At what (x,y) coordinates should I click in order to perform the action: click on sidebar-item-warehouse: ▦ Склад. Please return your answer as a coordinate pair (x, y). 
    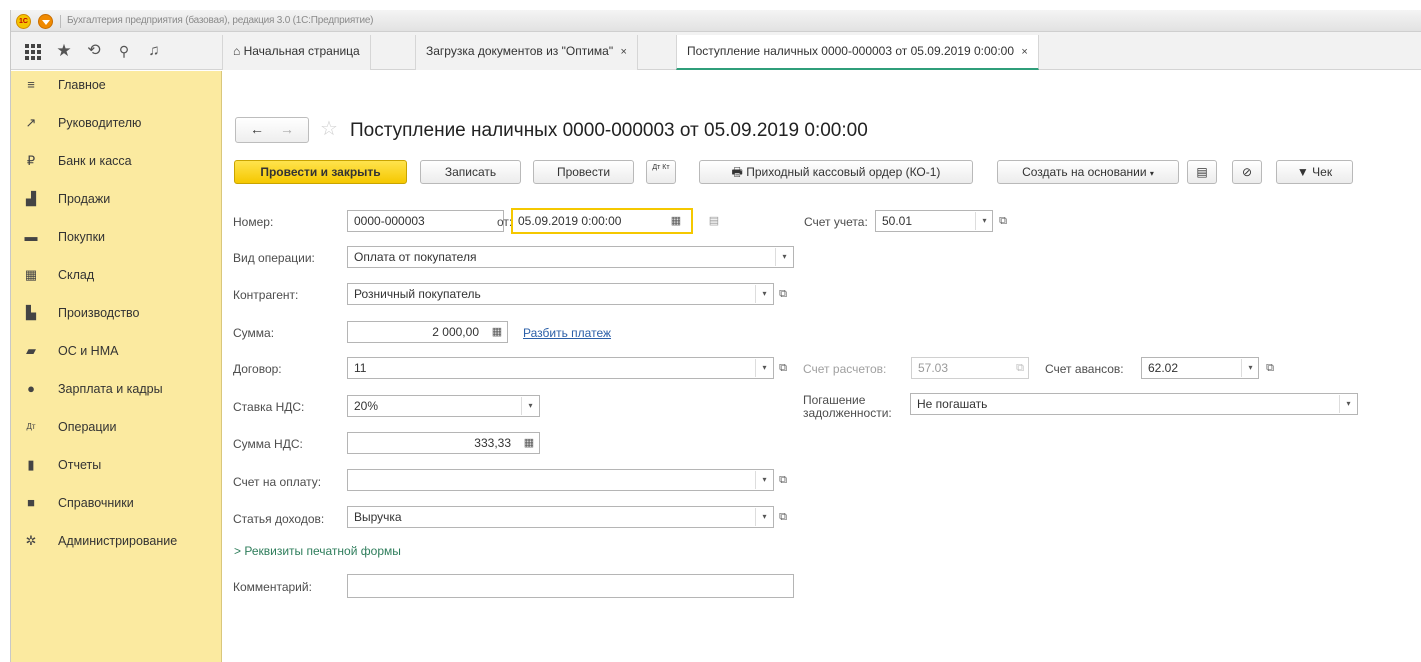
    Looking at the image, I should click on (116, 276).